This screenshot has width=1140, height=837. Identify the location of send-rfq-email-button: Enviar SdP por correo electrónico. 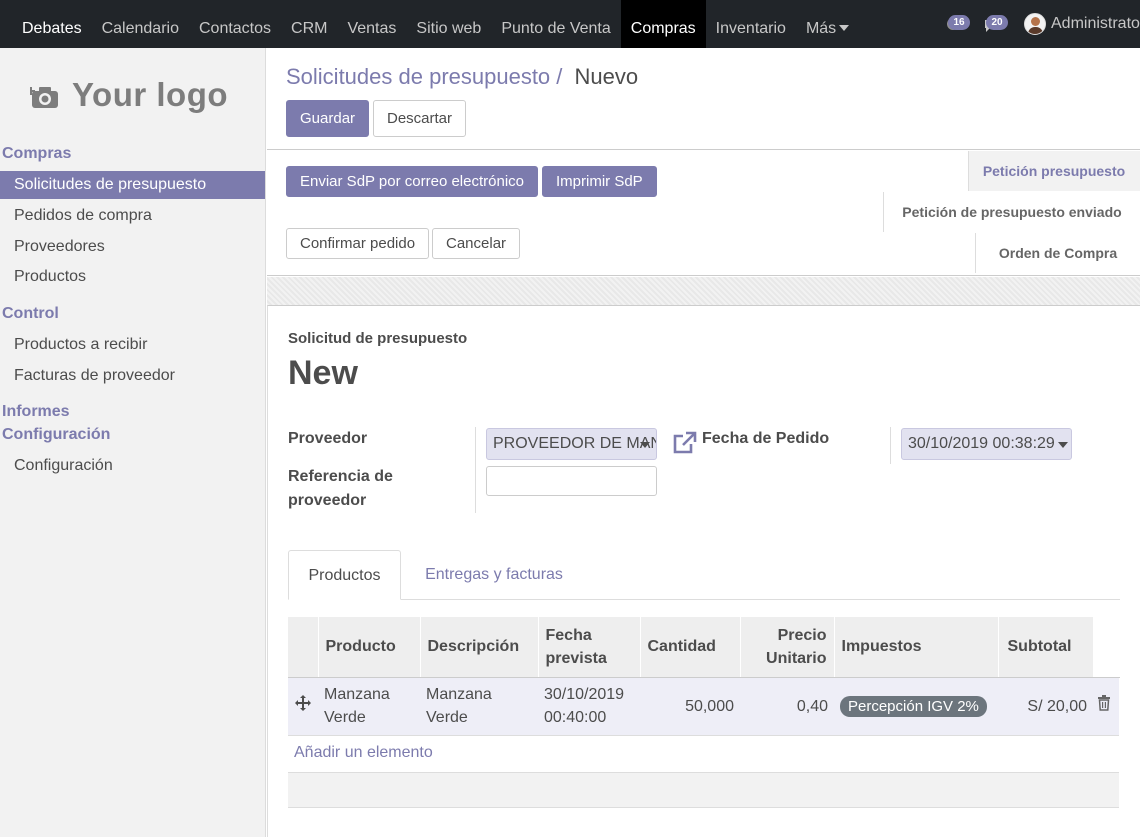
(412, 181).